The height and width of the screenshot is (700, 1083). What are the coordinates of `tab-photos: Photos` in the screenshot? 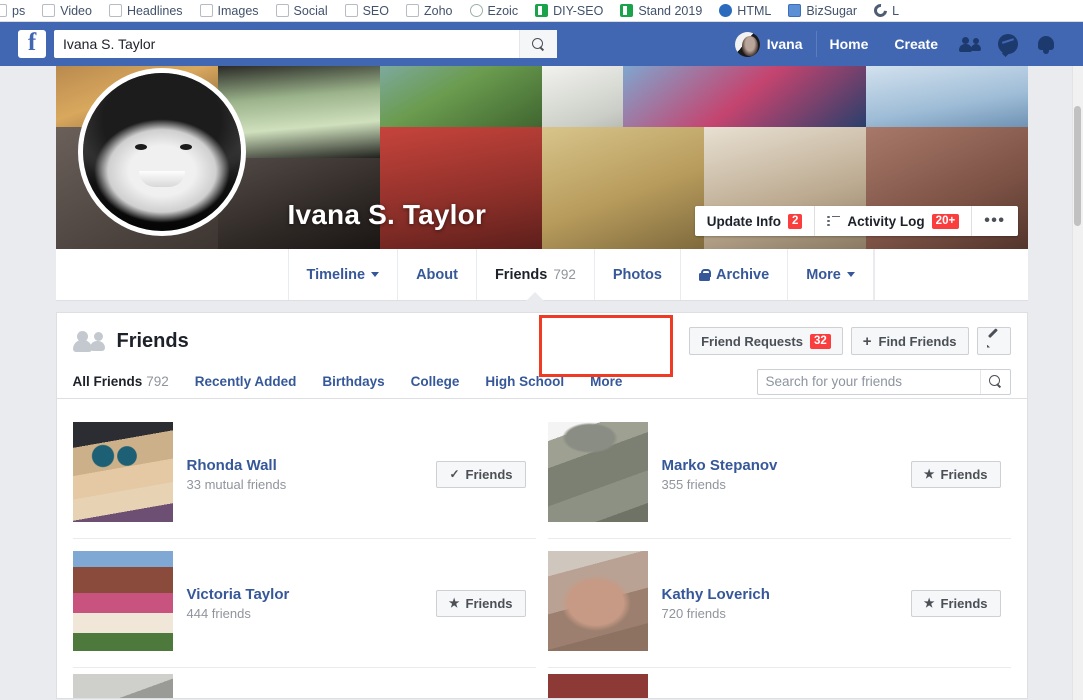 It's located at (638, 274).